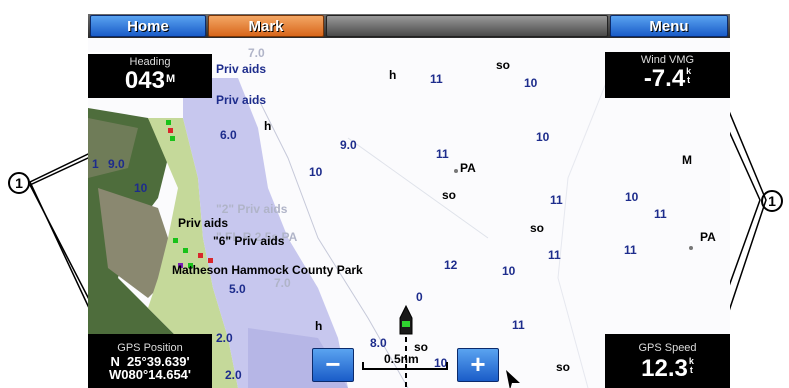 This screenshot has height=388, width=789. What do you see at coordinates (144, 80) in the screenshot?
I see `heading-number: 043` at bounding box center [144, 80].